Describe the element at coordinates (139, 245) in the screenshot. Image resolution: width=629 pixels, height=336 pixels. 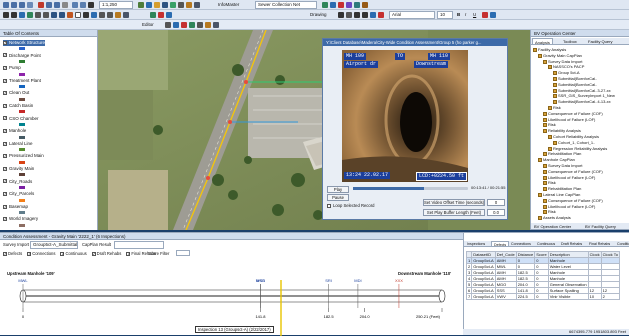
I see `capplan-combo` at that location.